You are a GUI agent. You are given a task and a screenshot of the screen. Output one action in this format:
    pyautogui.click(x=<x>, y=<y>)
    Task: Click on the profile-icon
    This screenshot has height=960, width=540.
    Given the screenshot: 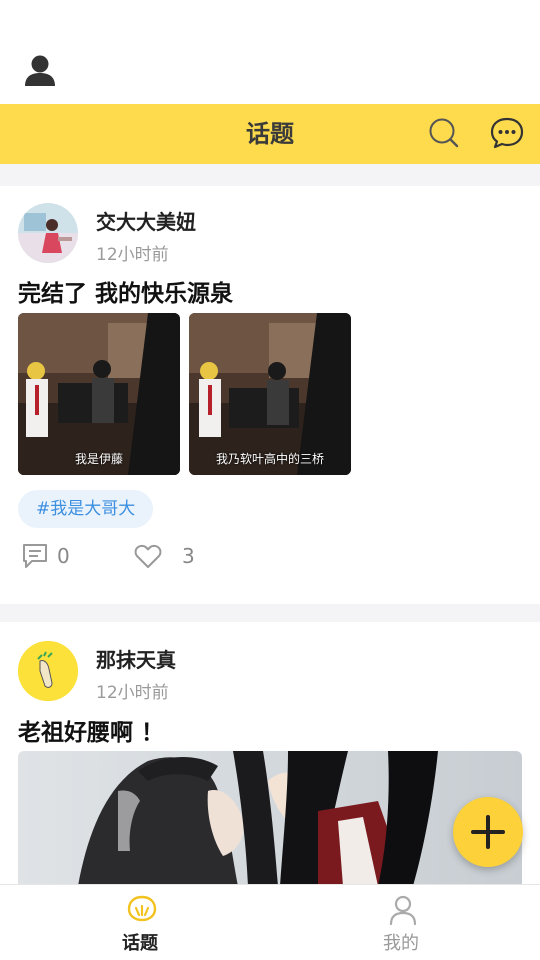 What is the action you would take?
    pyautogui.click(x=40, y=70)
    